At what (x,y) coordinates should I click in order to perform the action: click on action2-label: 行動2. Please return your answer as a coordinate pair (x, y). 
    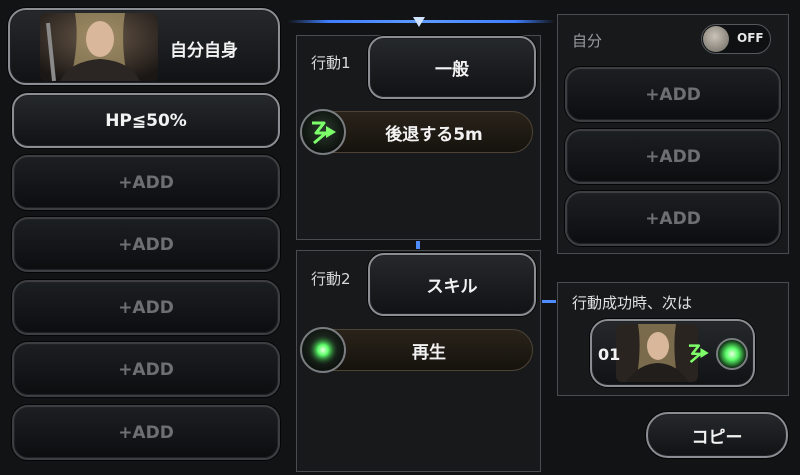
    Looking at the image, I should click on (331, 279).